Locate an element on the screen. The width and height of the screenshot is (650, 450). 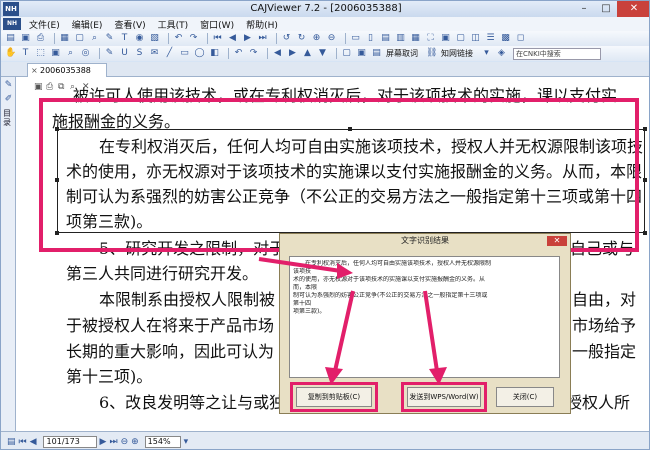
menu-help: 帮助(H) is located at coordinates (262, 24).